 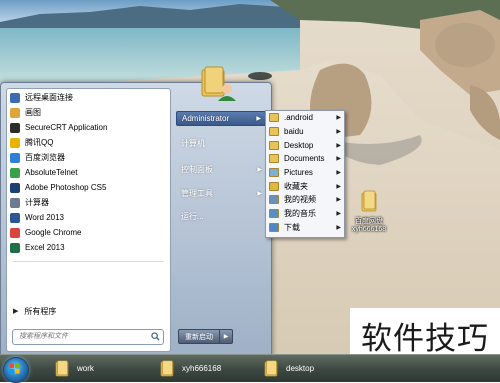 What do you see at coordinates (15, 127) in the screenshot?
I see `securecrt-icon` at bounding box center [15, 127].